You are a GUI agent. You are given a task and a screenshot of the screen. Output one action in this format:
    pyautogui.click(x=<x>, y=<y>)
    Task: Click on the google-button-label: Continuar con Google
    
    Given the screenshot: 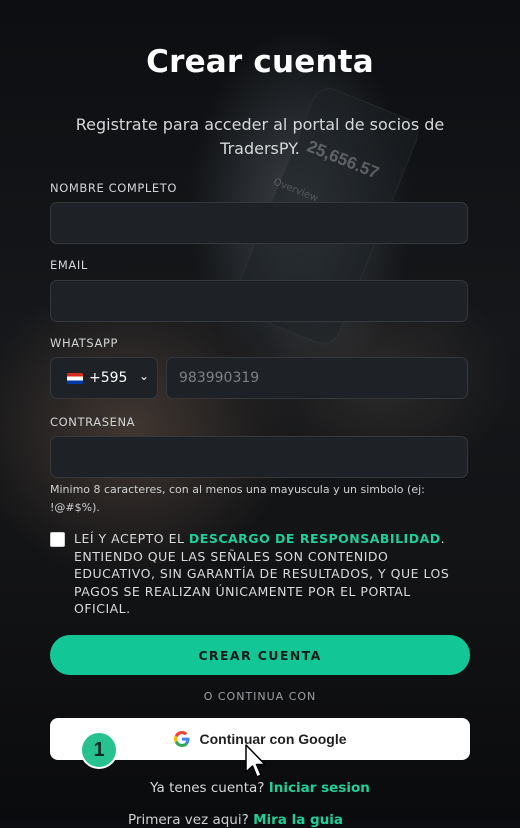 What is the action you would take?
    pyautogui.click(x=273, y=739)
    